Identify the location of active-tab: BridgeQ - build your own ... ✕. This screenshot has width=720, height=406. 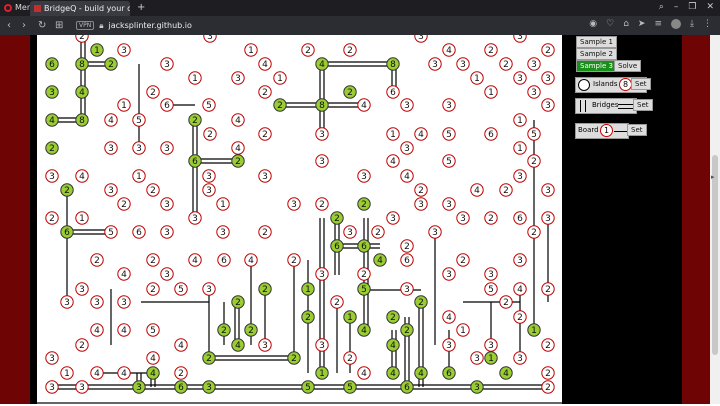
(80, 8).